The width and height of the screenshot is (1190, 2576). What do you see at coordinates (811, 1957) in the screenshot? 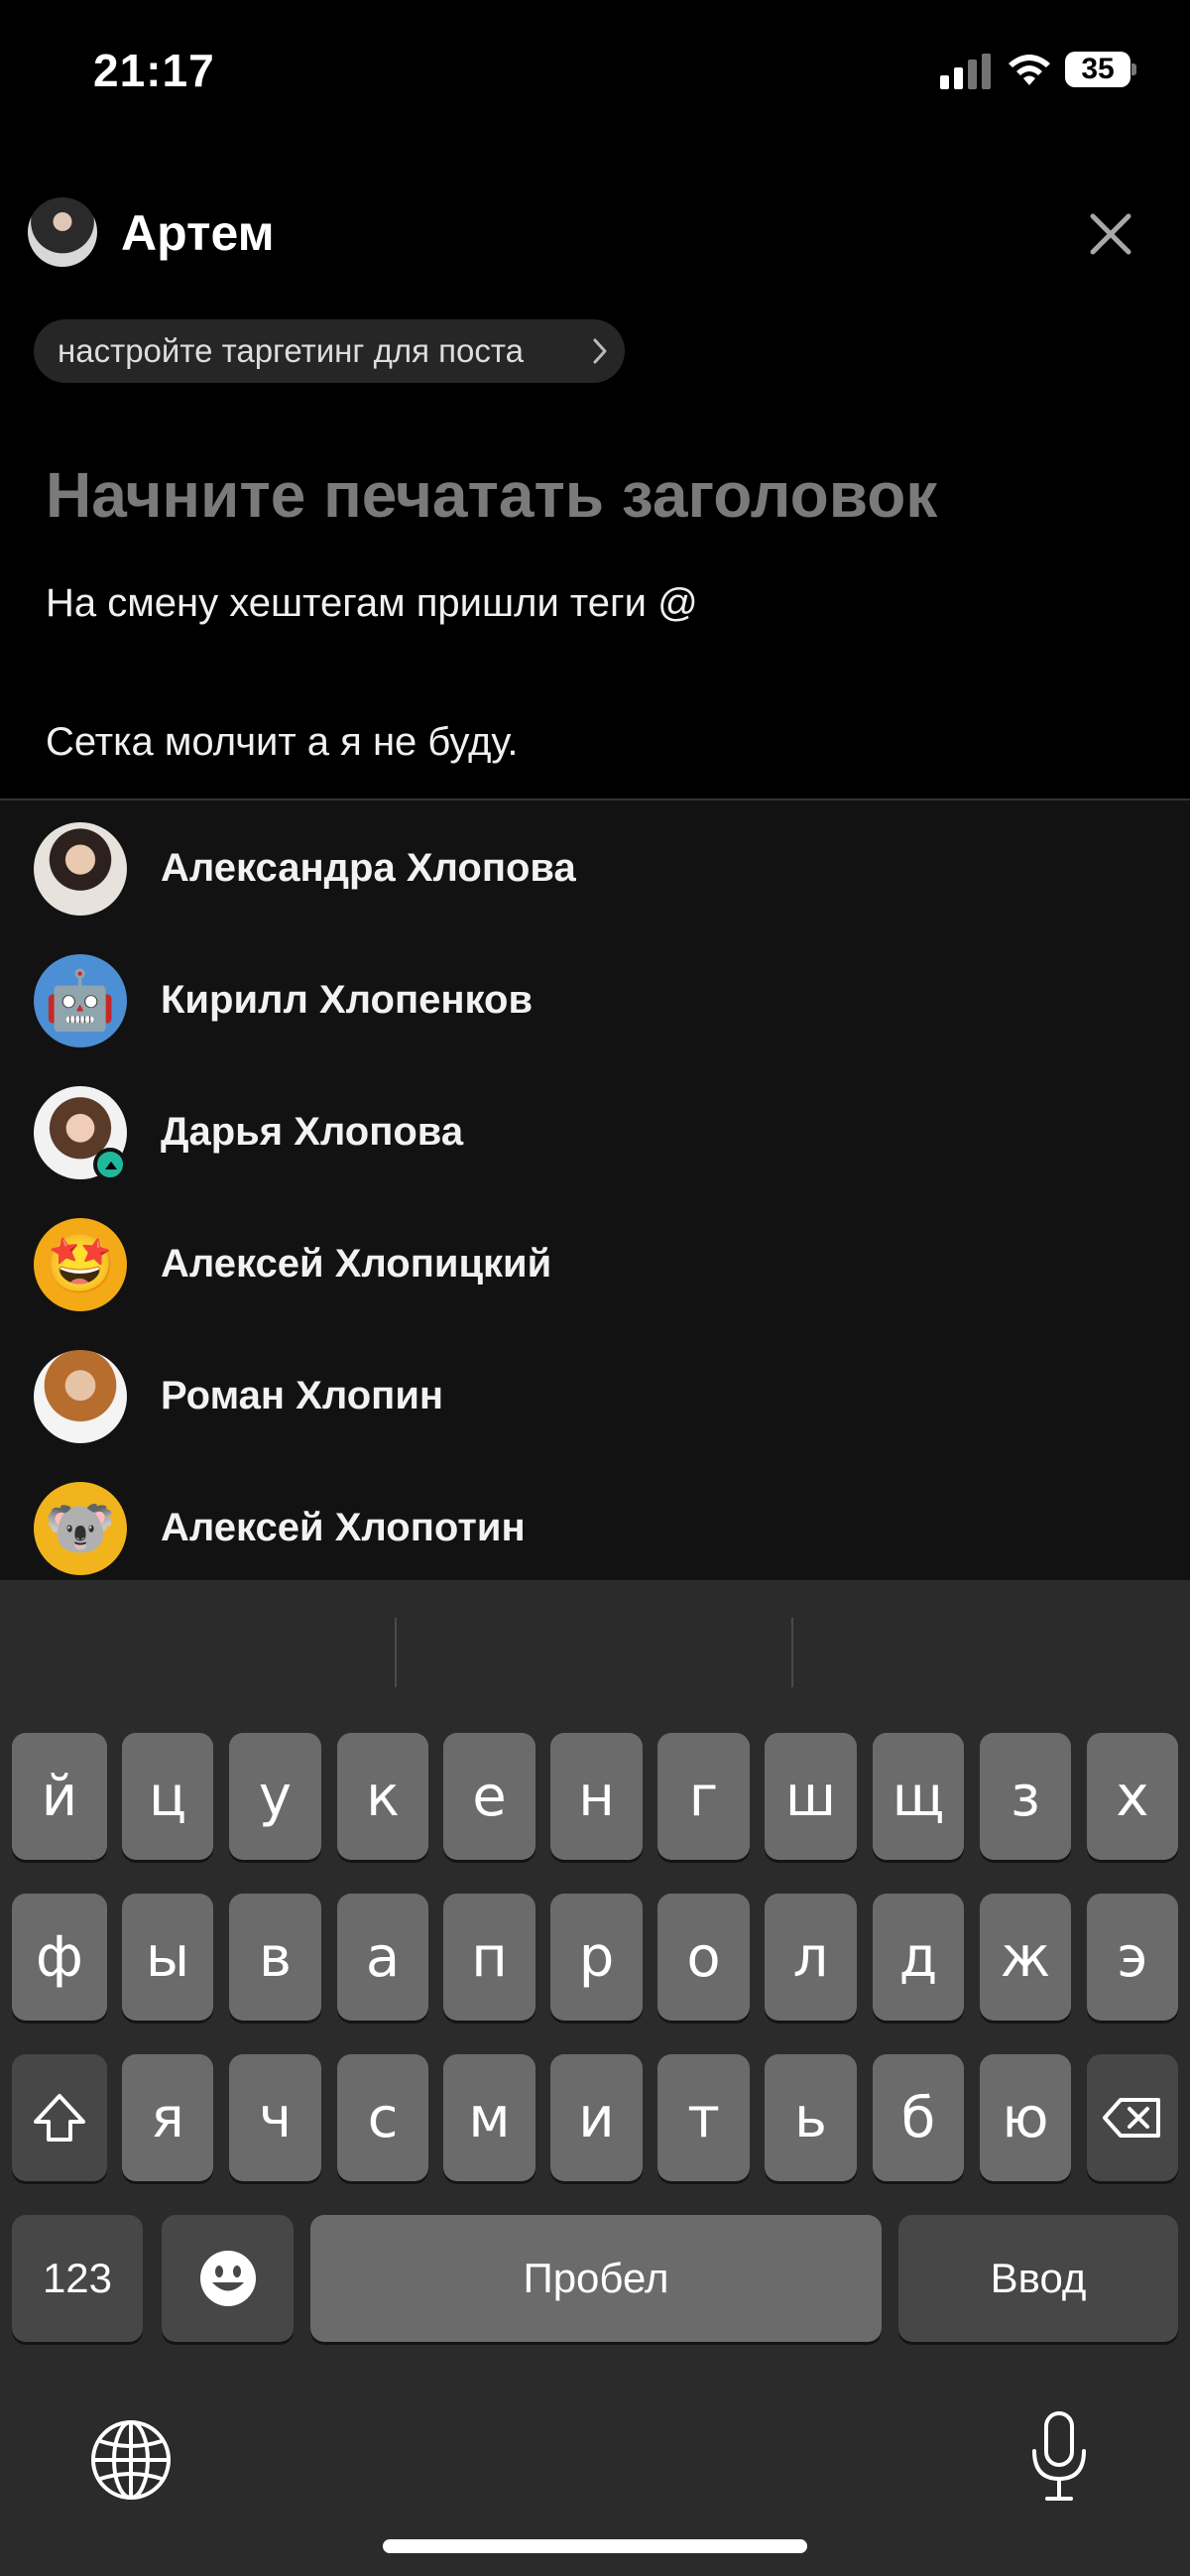
I see `key: л` at bounding box center [811, 1957].